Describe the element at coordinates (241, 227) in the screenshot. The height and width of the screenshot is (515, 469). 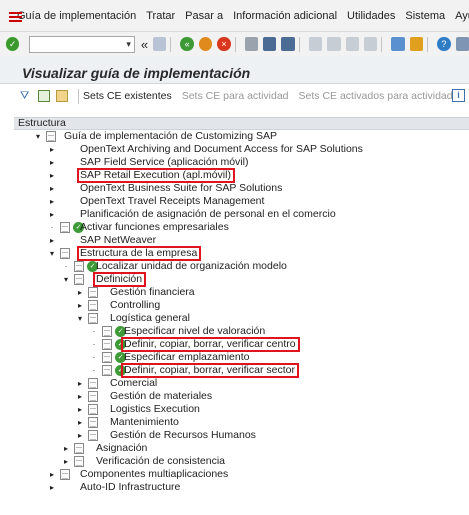
I see `tree-node: · ✓ Activar funciones empresariales` at that location.